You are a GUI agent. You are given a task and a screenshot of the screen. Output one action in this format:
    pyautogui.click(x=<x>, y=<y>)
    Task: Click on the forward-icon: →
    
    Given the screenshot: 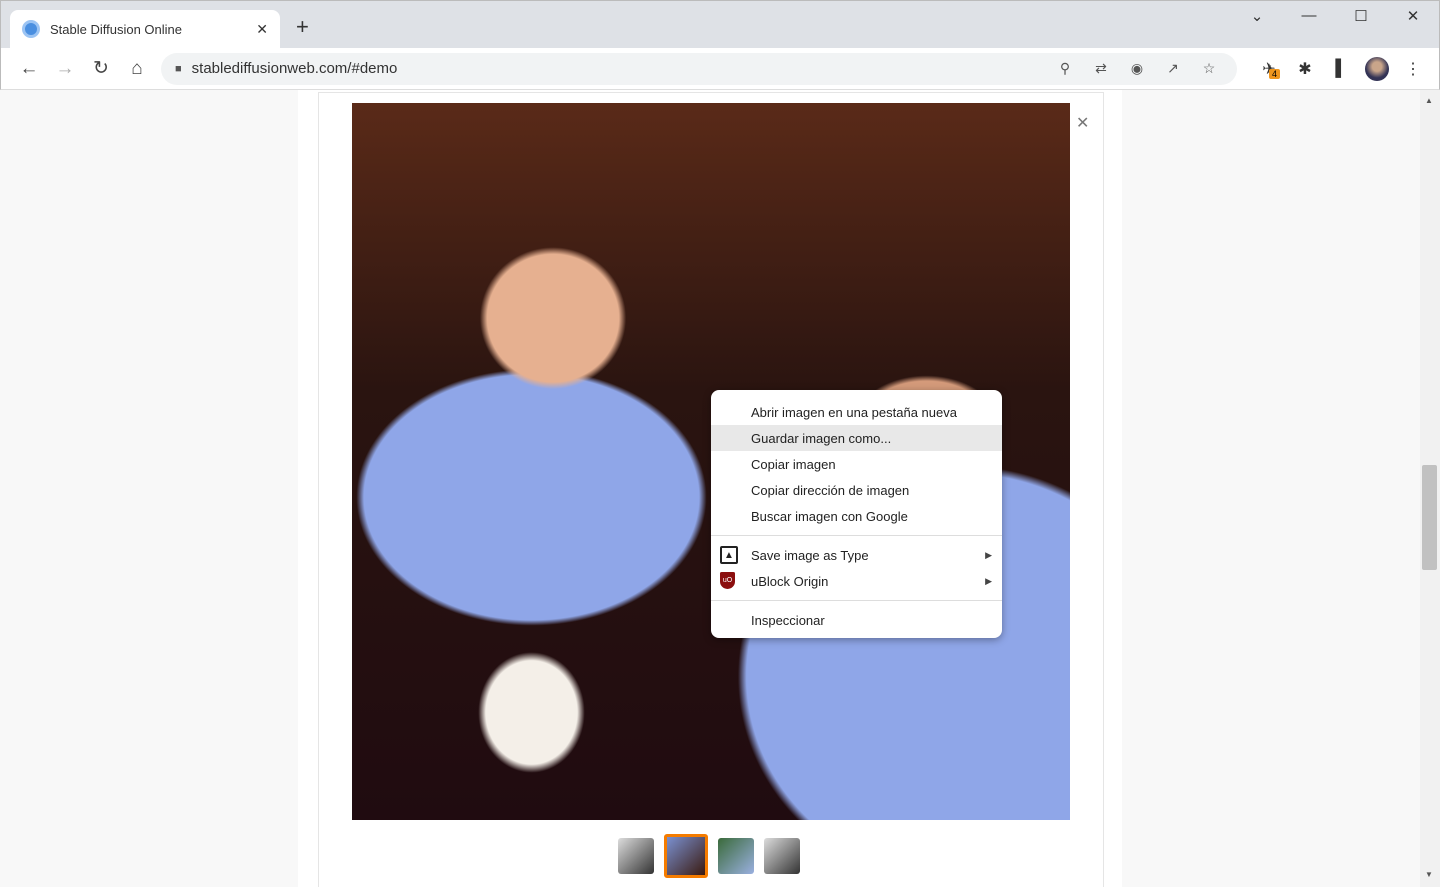 What is the action you would take?
    pyautogui.click(x=65, y=69)
    